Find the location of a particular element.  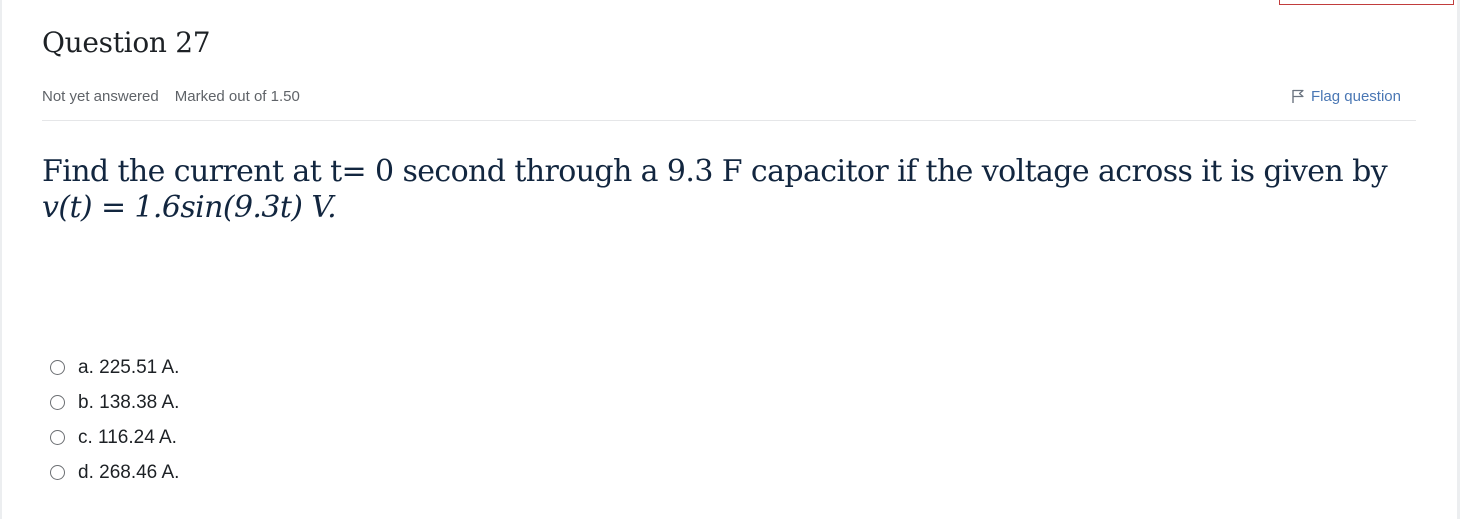

answer-option-c: c. 116.24 A. is located at coordinates (114, 437).